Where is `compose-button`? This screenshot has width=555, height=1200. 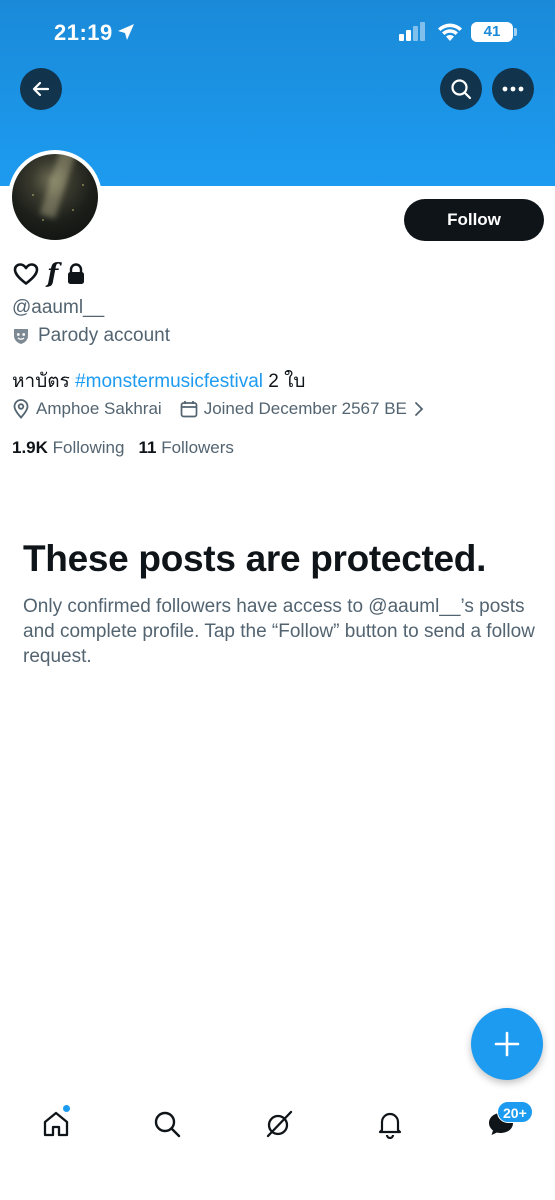
compose-button is located at coordinates (507, 1044).